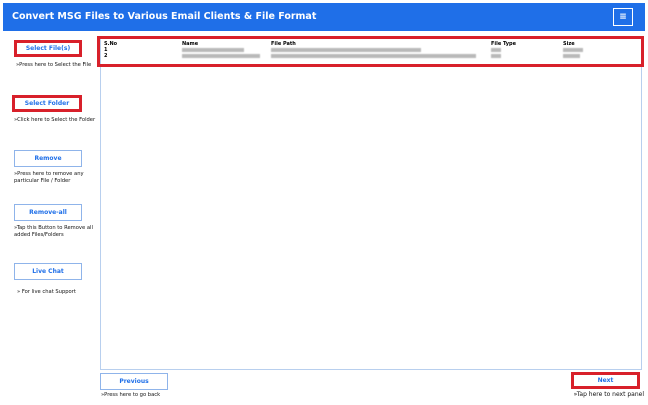 This screenshot has height=405, width=648. What do you see at coordinates (48, 271) in the screenshot?
I see `live-chat-button: Live Chat` at bounding box center [48, 271].